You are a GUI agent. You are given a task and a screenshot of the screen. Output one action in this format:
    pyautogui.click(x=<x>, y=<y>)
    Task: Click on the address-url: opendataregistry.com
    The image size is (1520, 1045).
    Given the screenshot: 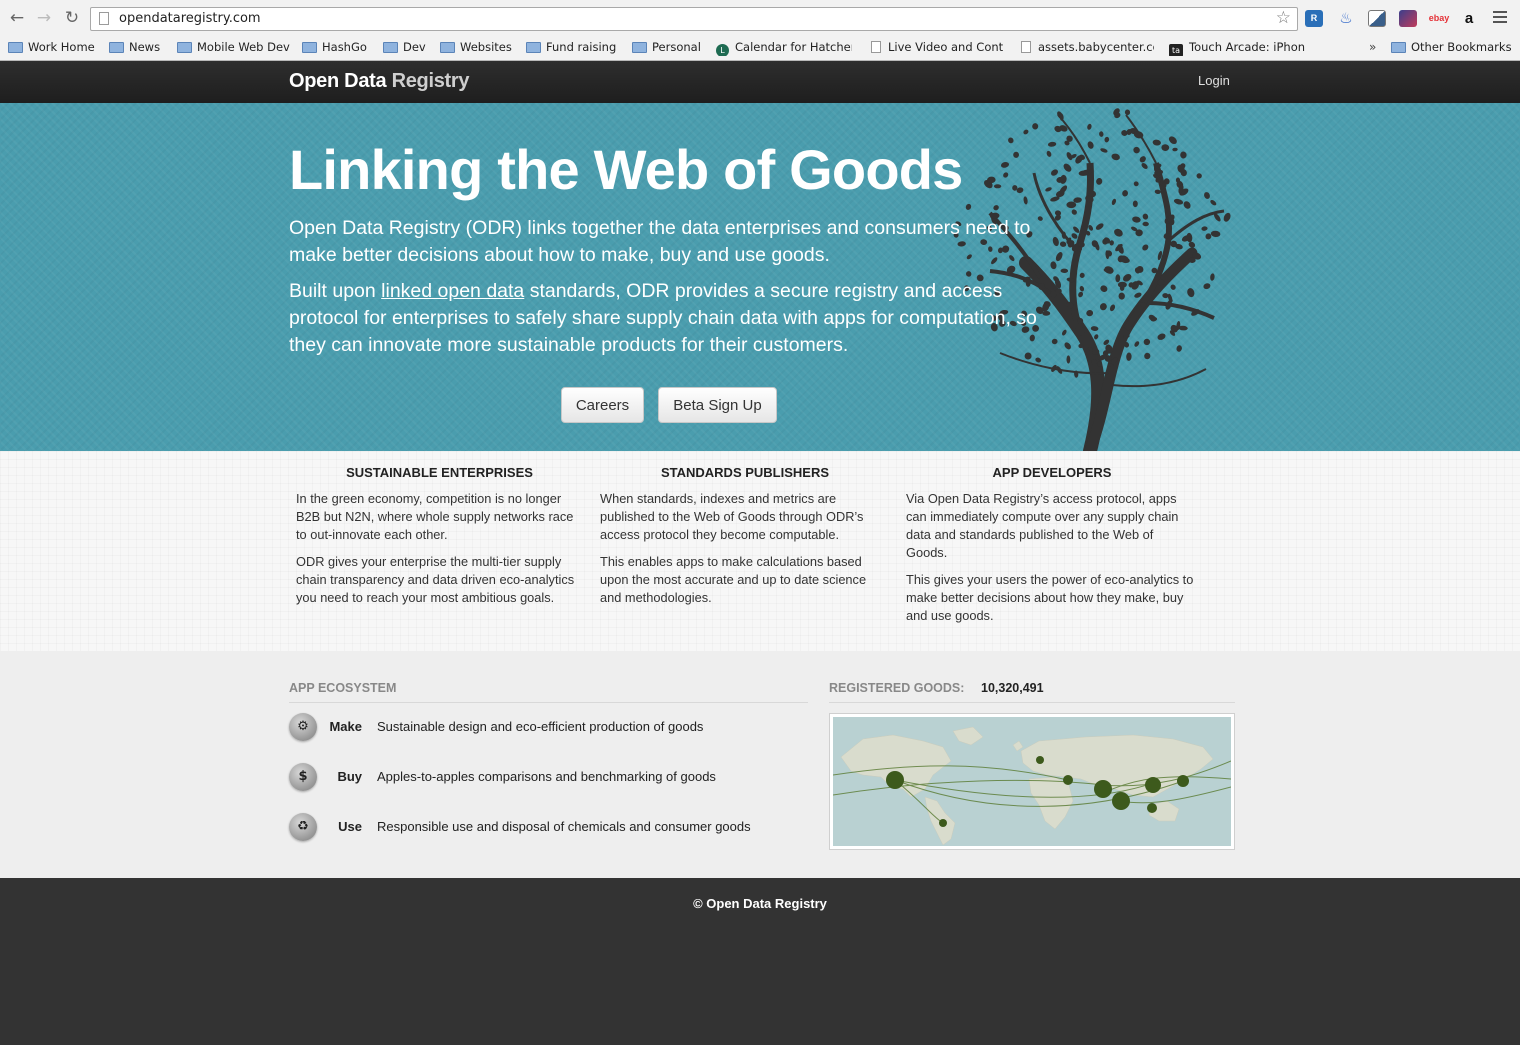 What is the action you would take?
    pyautogui.click(x=190, y=18)
    